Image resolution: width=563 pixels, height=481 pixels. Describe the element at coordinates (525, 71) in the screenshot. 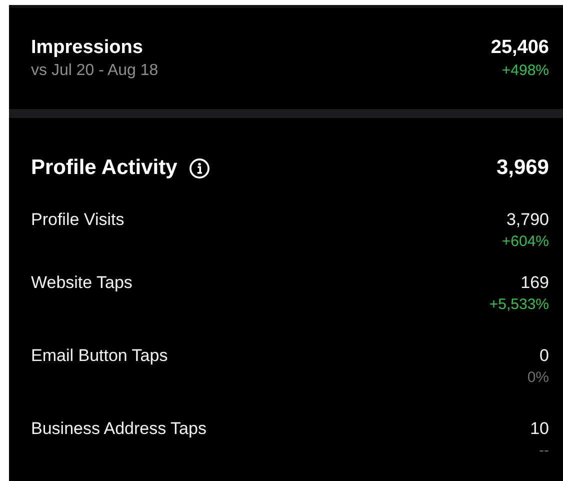

I see `change-percent: +498%` at that location.